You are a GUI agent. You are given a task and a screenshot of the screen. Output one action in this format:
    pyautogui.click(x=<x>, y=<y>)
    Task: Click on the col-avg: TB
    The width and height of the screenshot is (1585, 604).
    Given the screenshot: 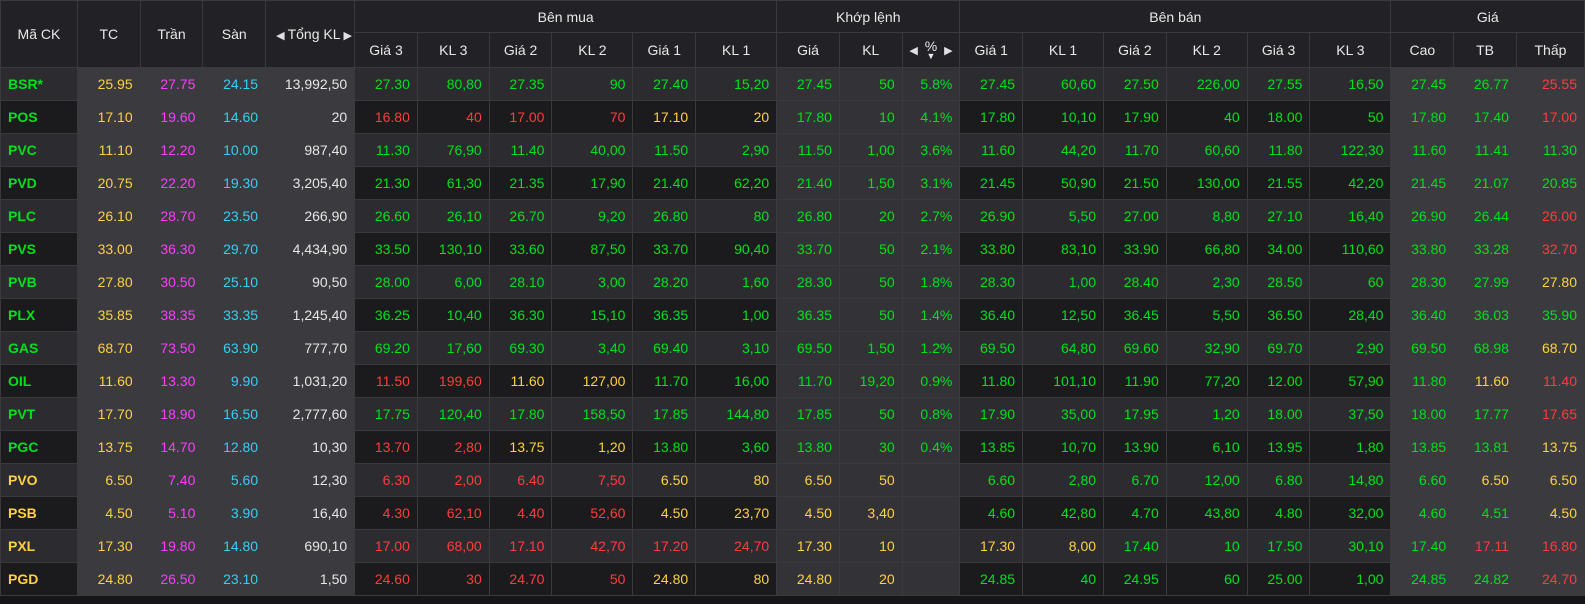 What is the action you would take?
    pyautogui.click(x=1485, y=50)
    